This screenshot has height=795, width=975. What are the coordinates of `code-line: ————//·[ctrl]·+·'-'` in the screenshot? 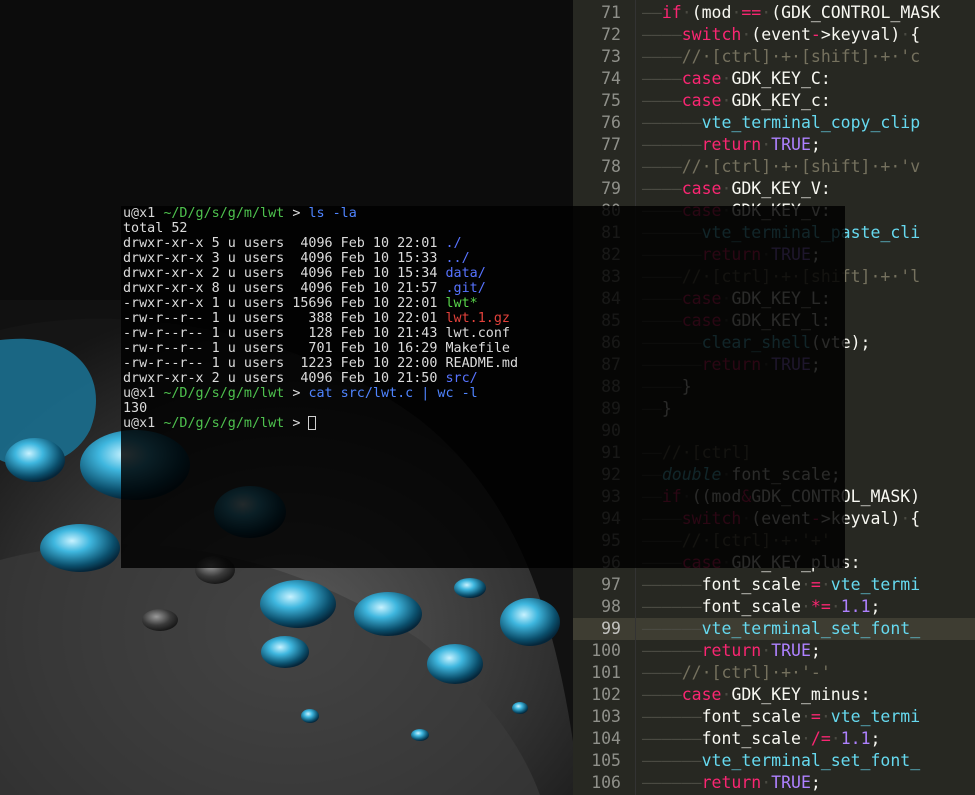 It's located at (736, 673).